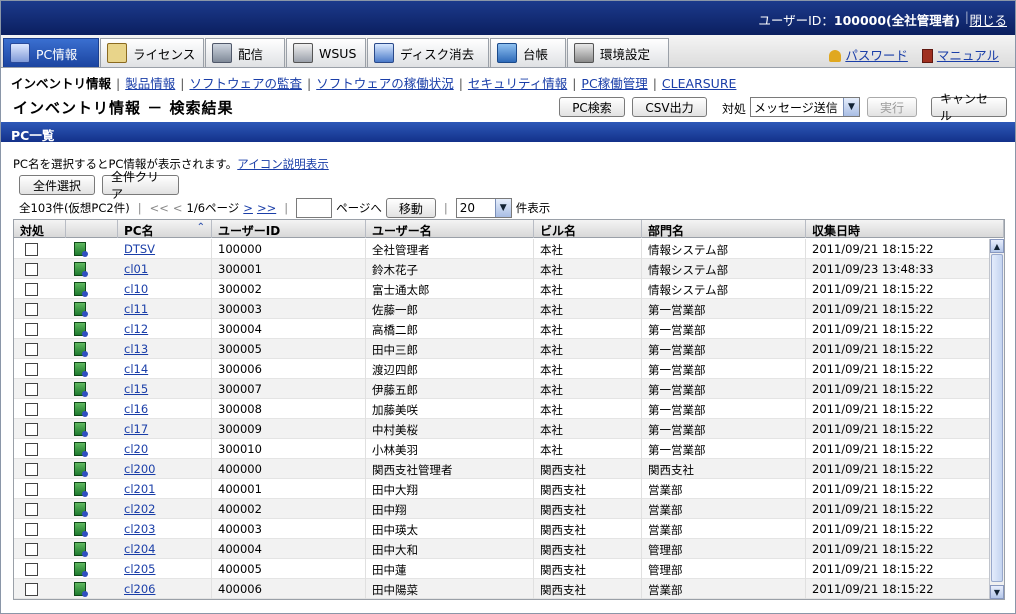 The height and width of the screenshot is (614, 1016). I want to click on first-page-link: <<, so click(159, 208).